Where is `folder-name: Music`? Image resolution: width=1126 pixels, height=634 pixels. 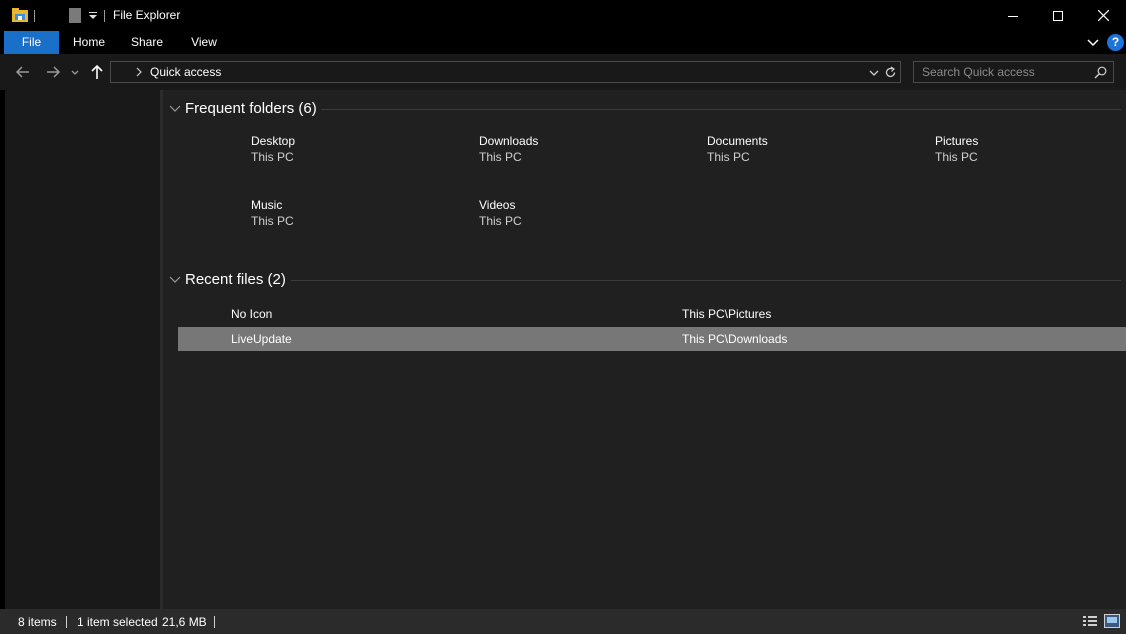 folder-name: Music is located at coordinates (267, 205).